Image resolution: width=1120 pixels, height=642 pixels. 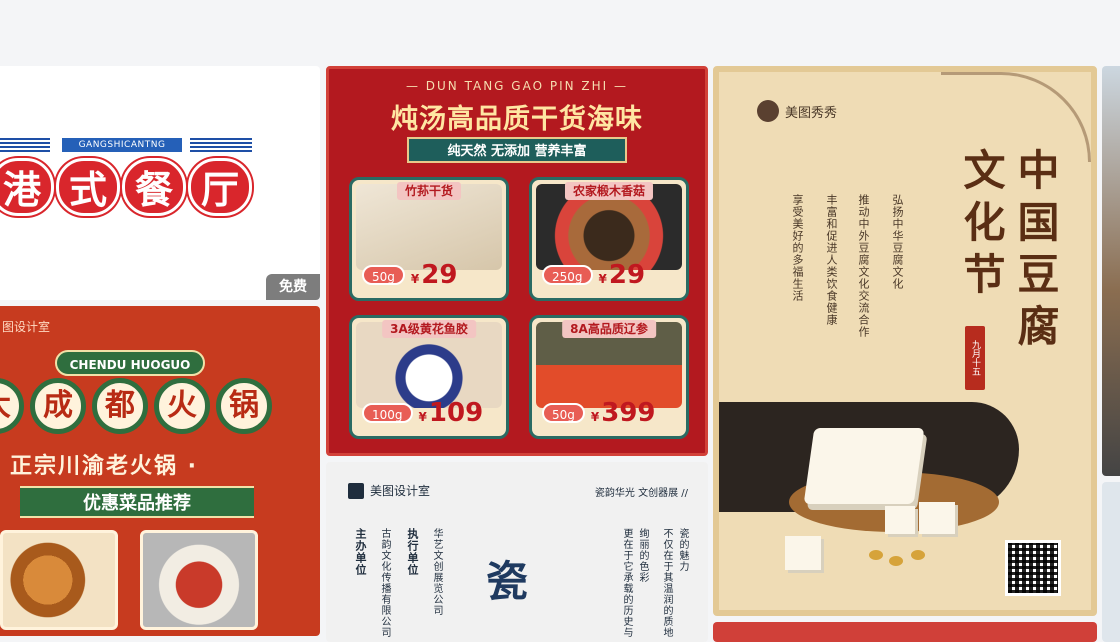 I want to click on price-line: 50g ¥399, so click(x=599, y=413).